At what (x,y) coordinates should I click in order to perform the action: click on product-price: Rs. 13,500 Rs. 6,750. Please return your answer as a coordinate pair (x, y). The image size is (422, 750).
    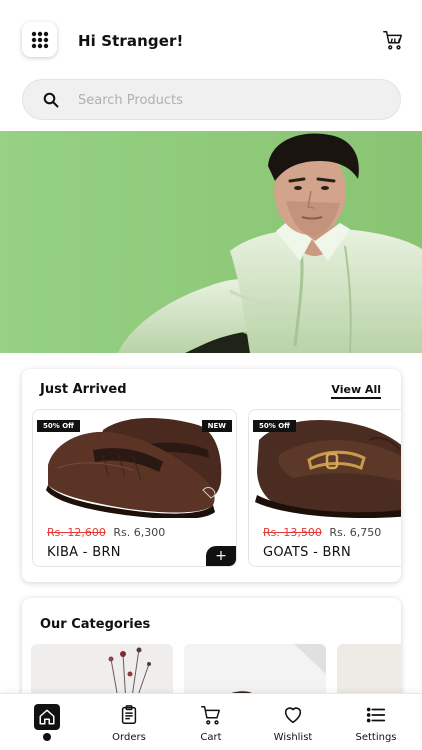
    Looking at the image, I should click on (322, 532).